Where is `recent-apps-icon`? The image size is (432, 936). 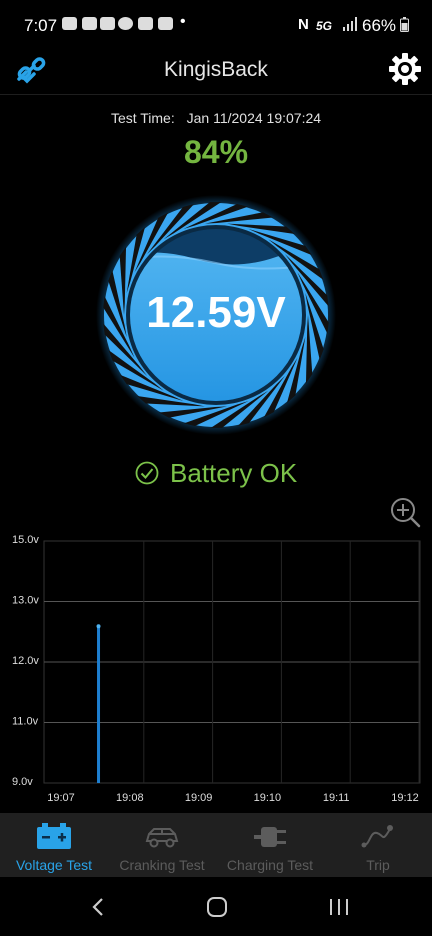
recent-apps-icon is located at coordinates (339, 907).